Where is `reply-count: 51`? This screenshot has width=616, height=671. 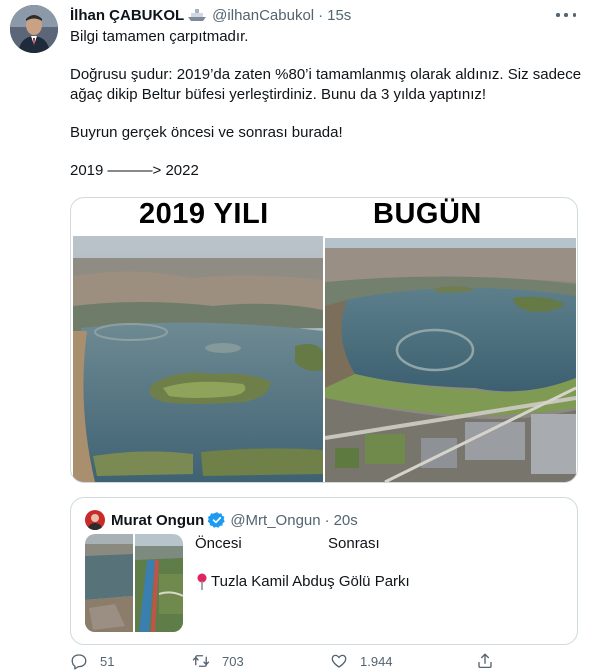 reply-count: 51 is located at coordinates (107, 661).